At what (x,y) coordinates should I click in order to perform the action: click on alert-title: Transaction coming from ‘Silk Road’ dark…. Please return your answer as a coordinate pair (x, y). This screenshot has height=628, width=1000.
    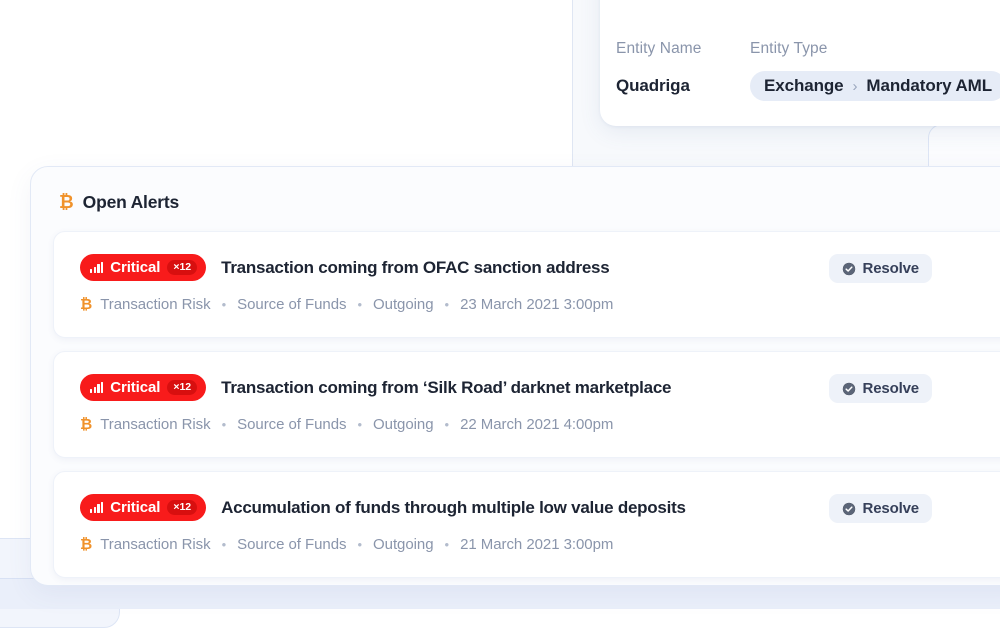
    Looking at the image, I should click on (446, 387).